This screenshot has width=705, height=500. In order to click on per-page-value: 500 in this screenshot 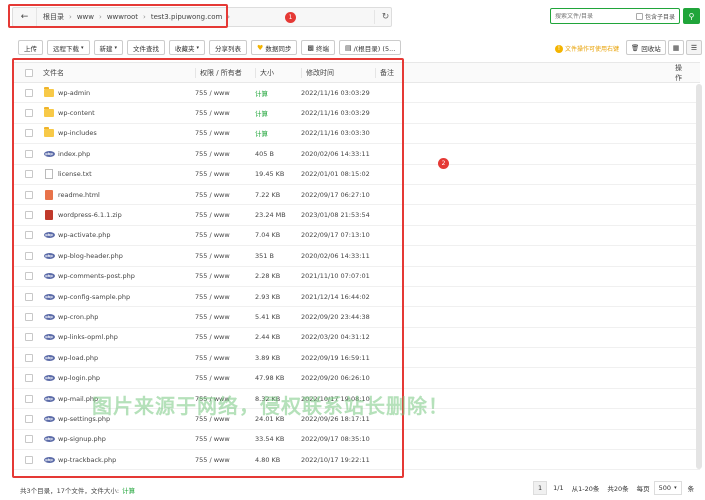, I will do `click(665, 488)`.